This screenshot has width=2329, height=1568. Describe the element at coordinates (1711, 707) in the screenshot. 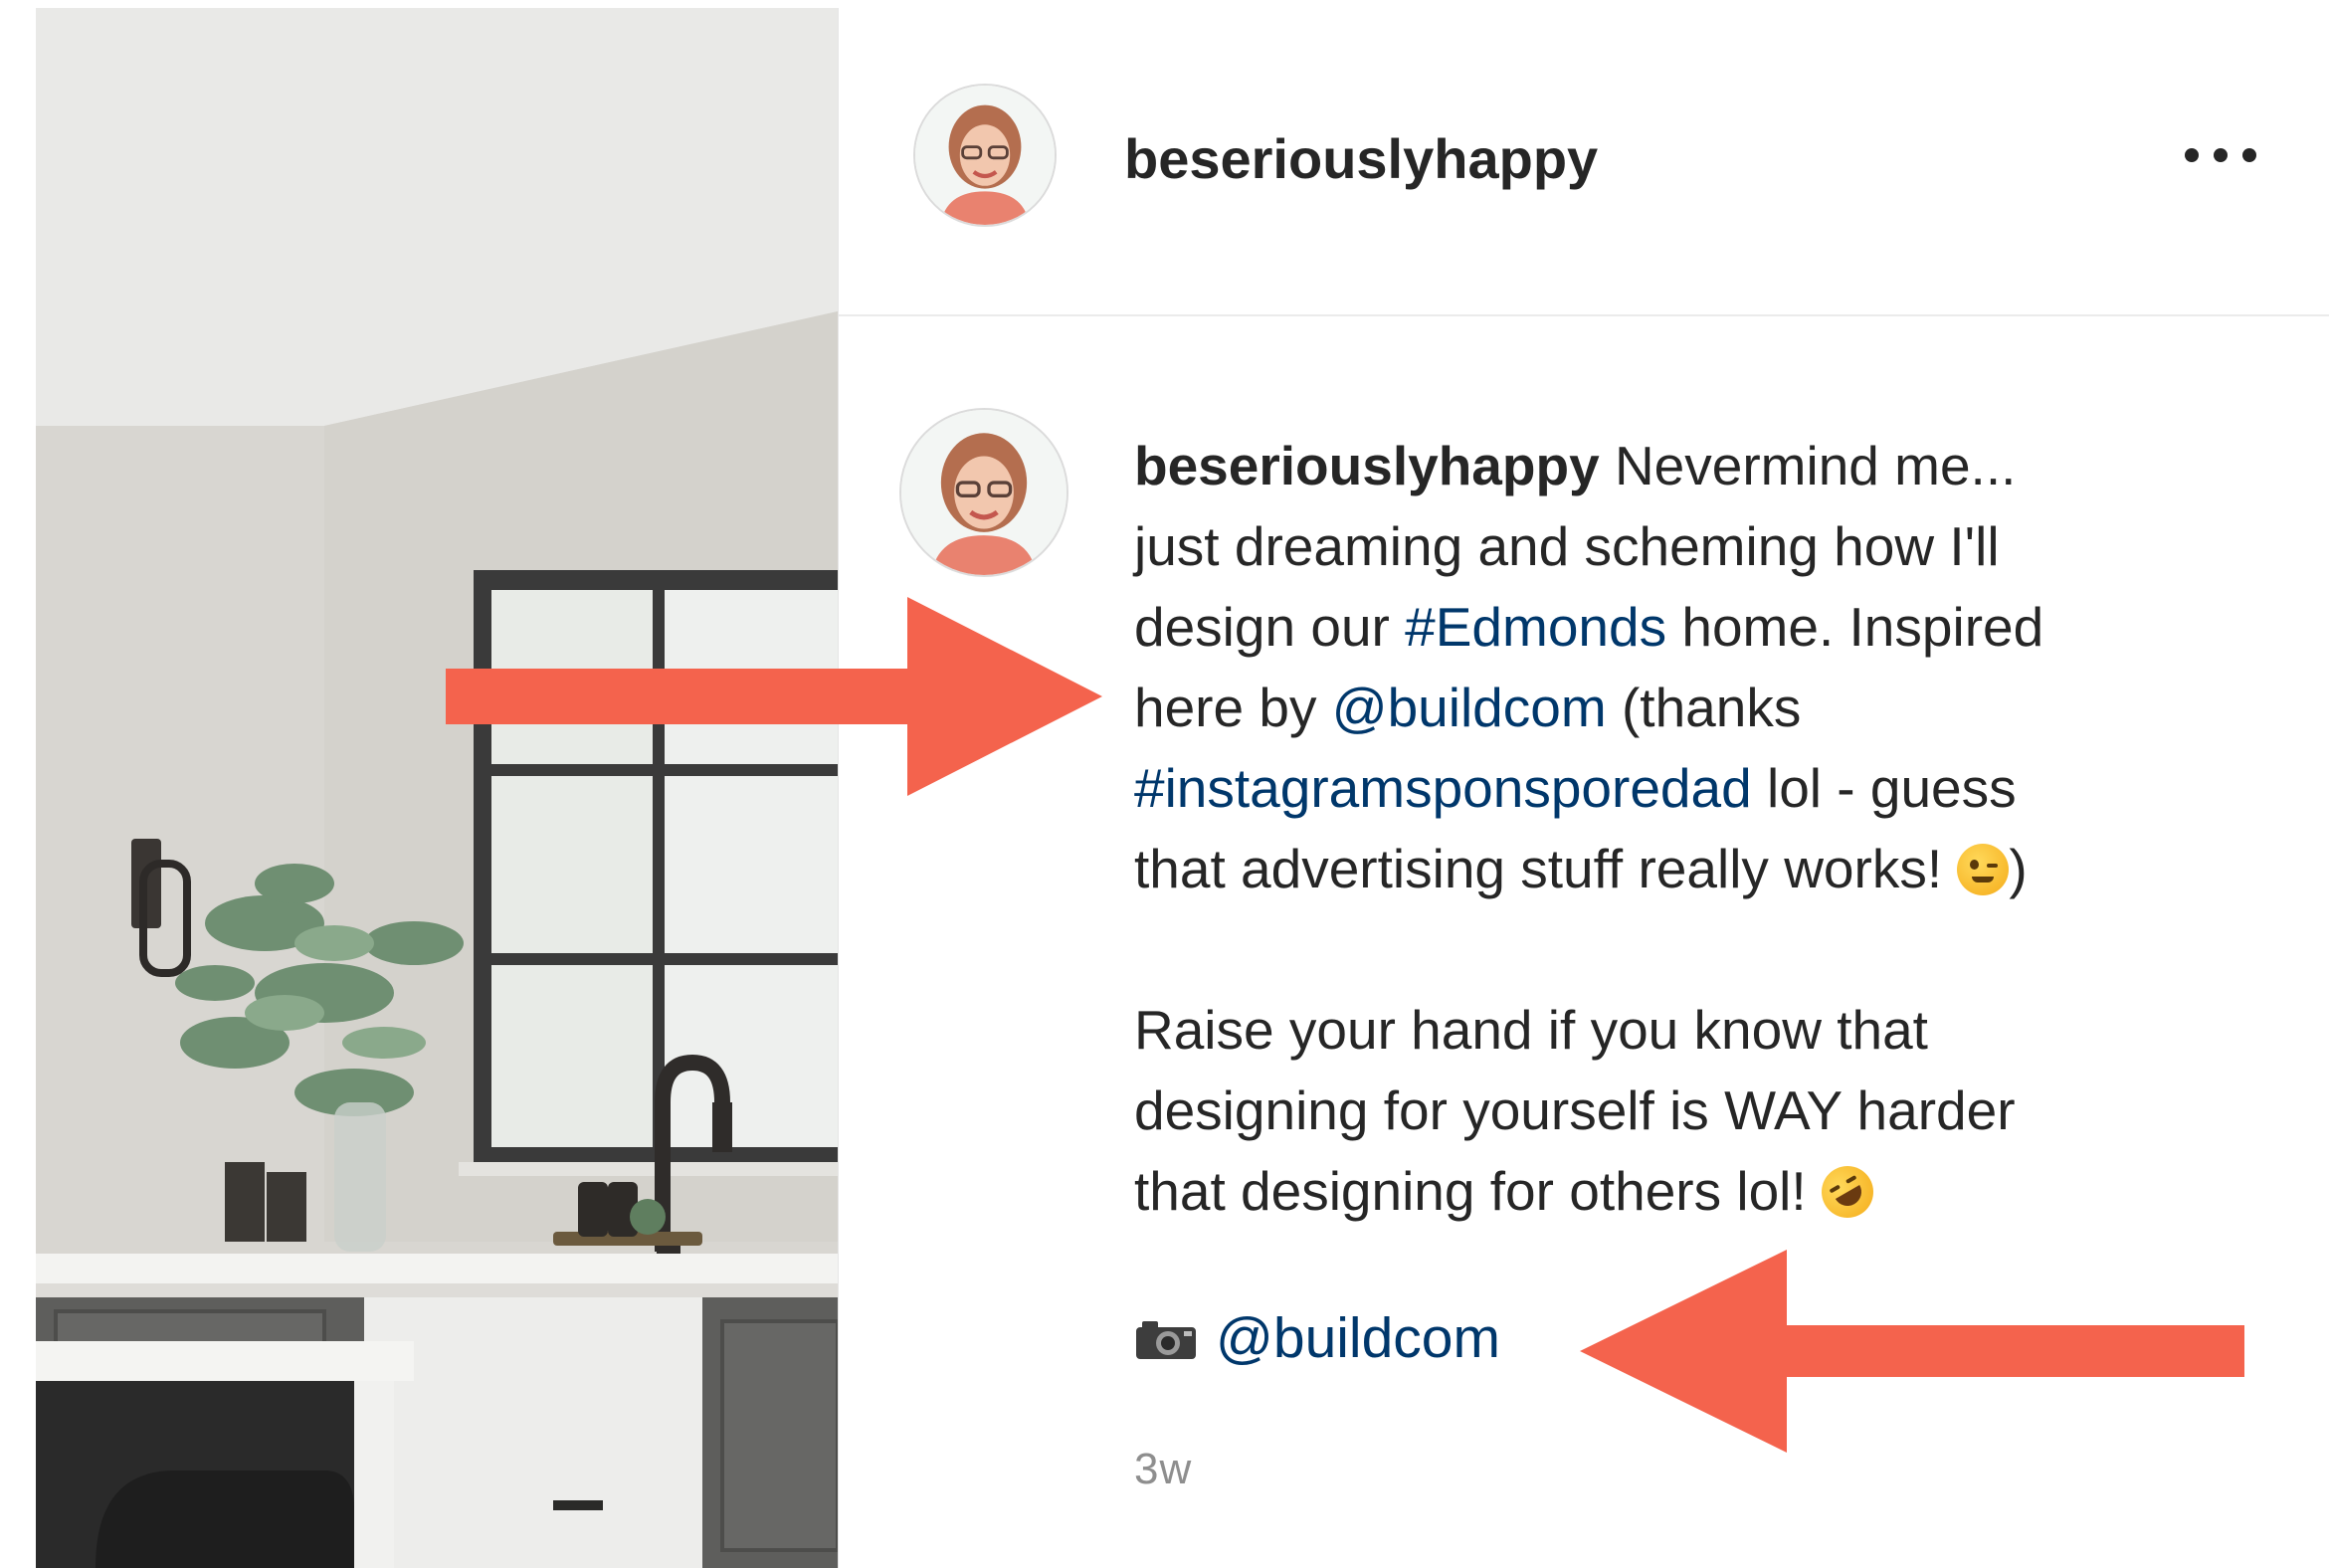

I see `caption-text: (thanks` at that location.